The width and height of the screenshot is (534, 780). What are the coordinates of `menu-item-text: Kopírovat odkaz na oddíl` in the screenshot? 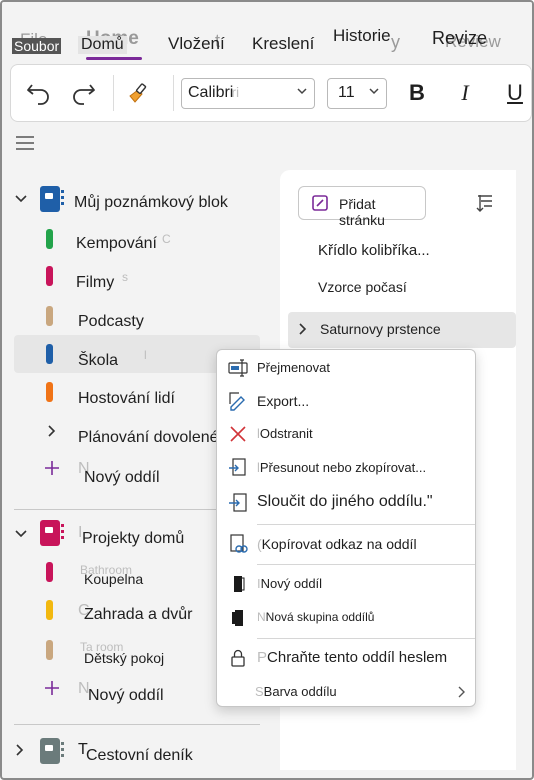 It's located at (339, 544).